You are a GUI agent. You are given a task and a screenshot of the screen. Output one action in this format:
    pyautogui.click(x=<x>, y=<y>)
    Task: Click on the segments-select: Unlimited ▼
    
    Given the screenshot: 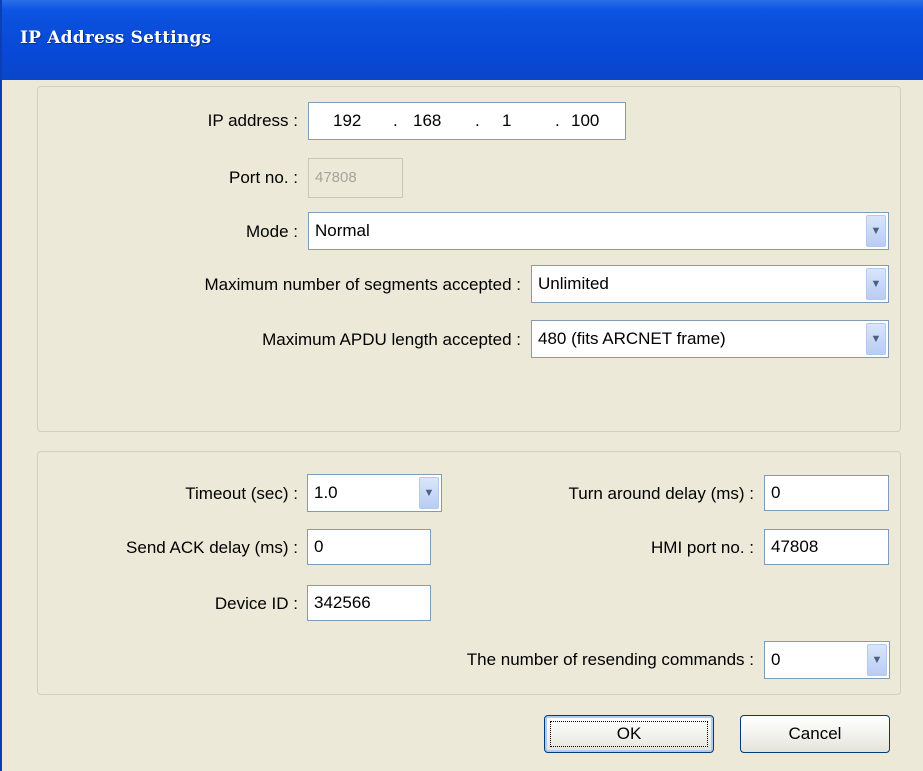 What is the action you would take?
    pyautogui.click(x=710, y=284)
    